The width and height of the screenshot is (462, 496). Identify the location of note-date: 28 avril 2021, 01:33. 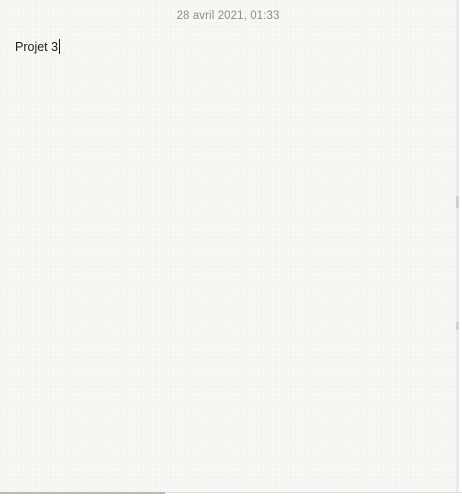
(228, 16).